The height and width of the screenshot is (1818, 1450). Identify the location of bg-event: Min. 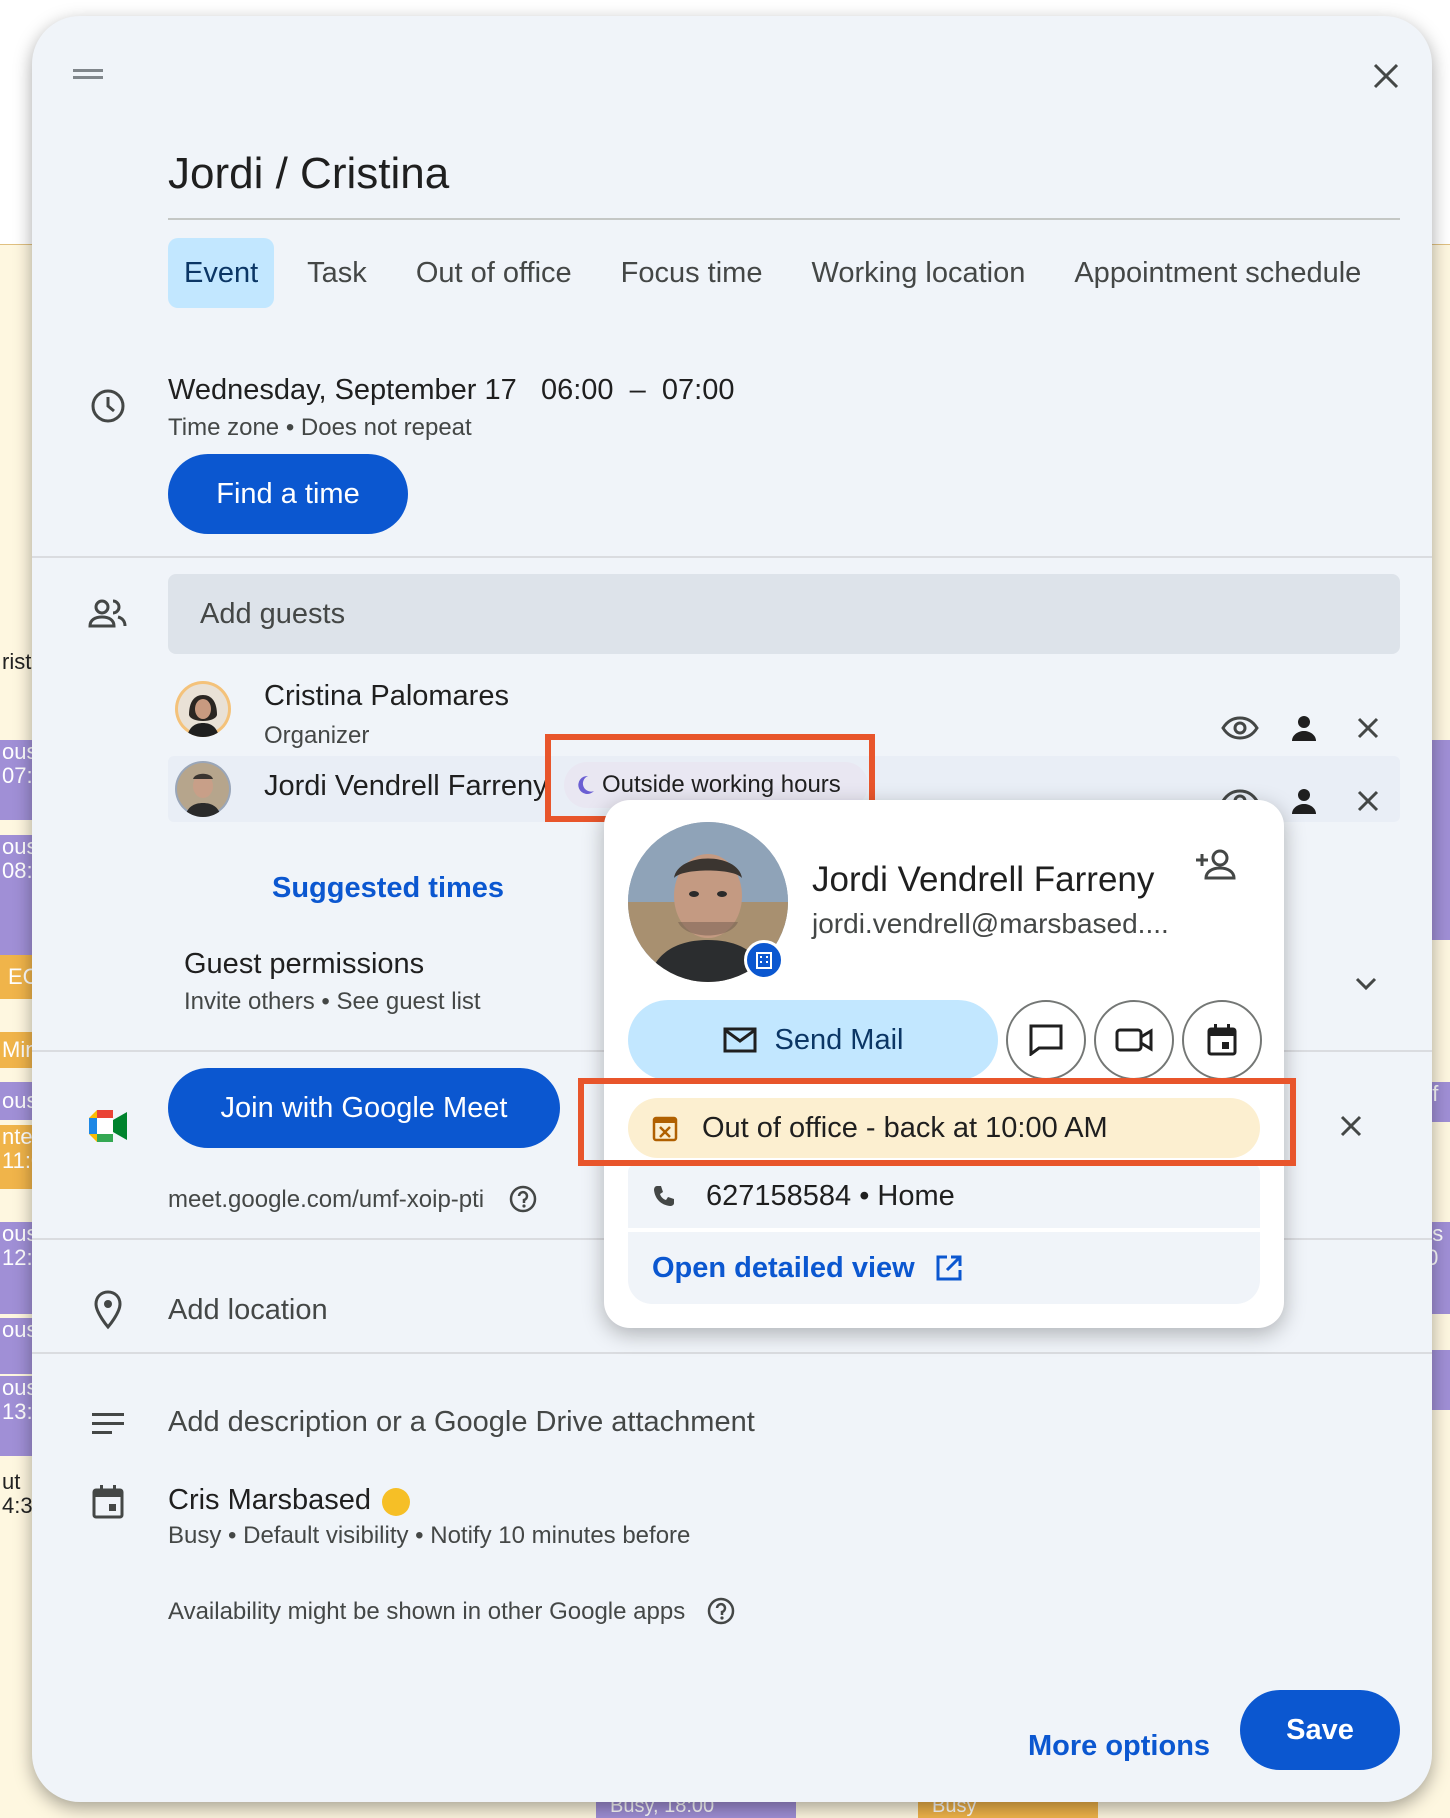
(17, 1050).